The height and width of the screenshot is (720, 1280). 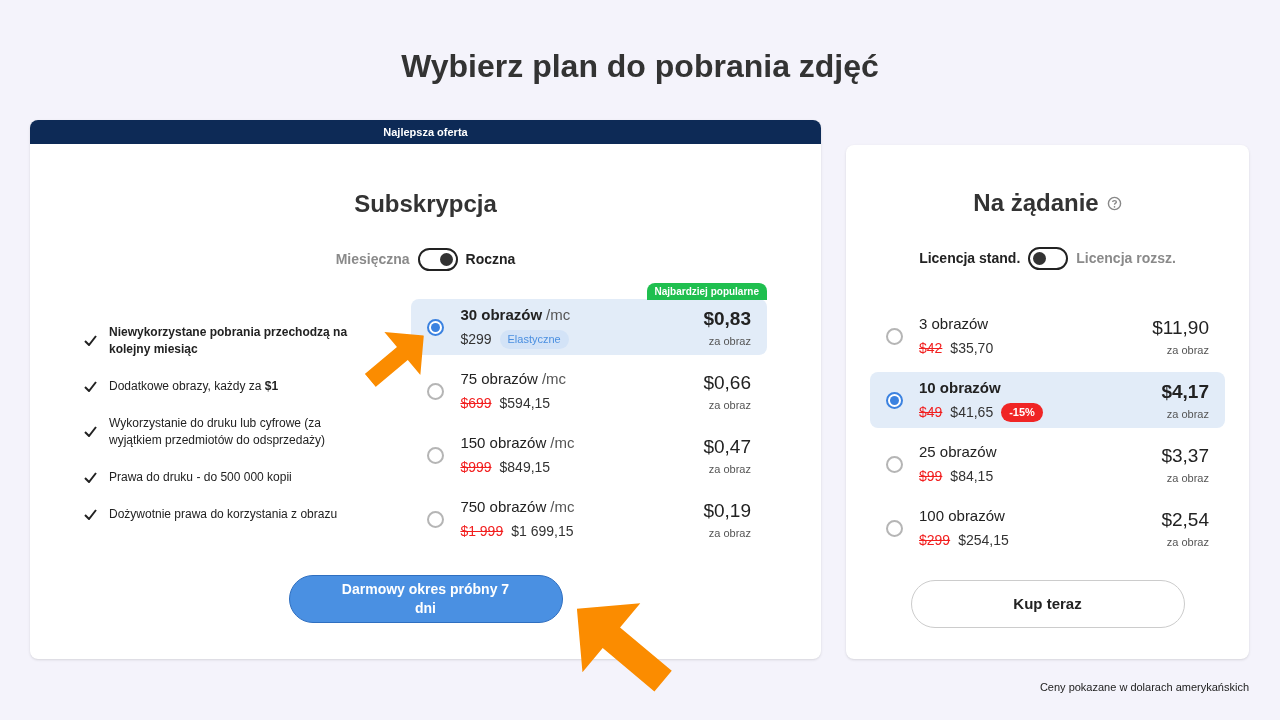 What do you see at coordinates (1022, 412) in the screenshot?
I see `discount-badge: -15%` at bounding box center [1022, 412].